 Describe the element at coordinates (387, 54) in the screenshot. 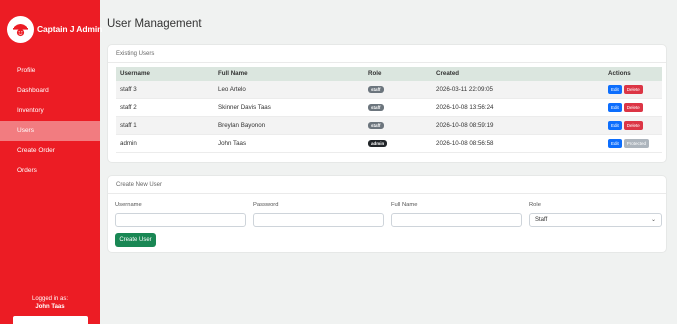

I see `existing-users-header: Existing Users` at that location.